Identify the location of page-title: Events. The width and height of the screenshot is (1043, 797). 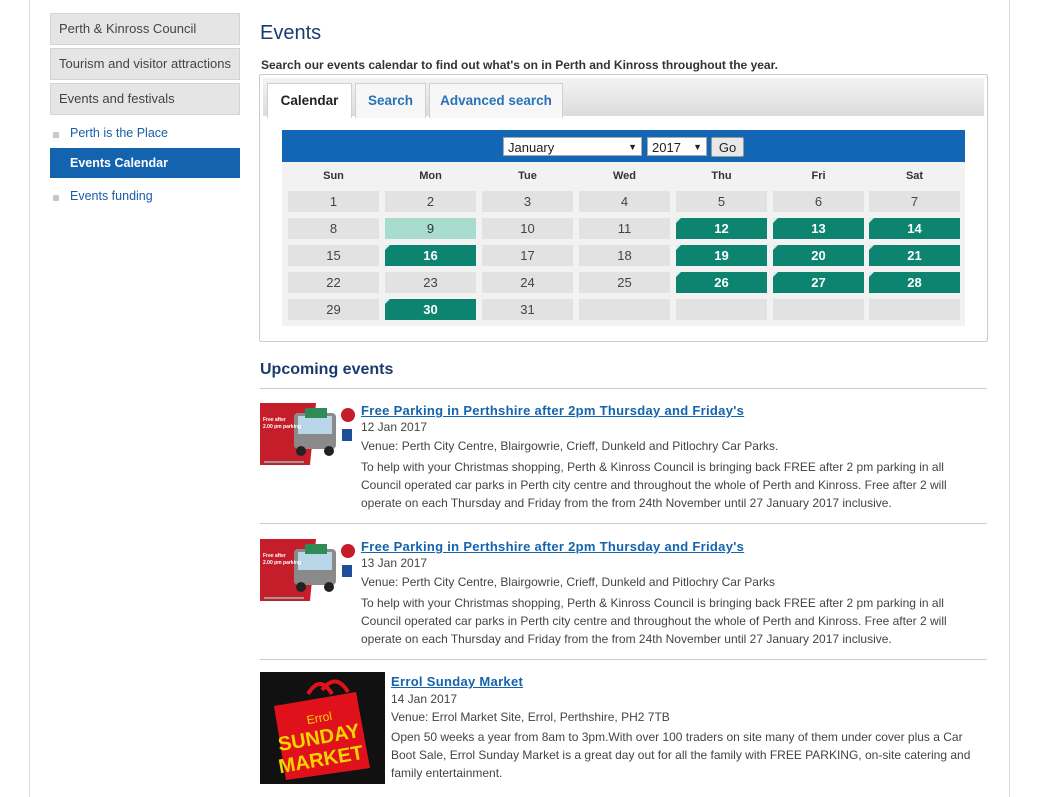
(291, 33).